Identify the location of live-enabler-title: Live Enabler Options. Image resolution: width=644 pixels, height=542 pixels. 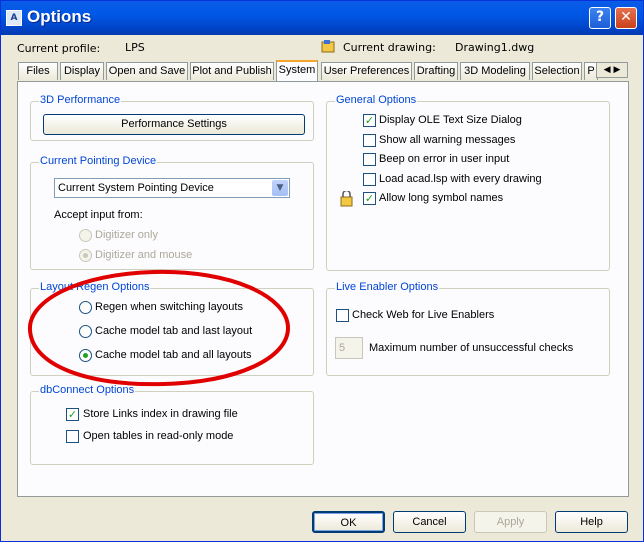
(387, 287).